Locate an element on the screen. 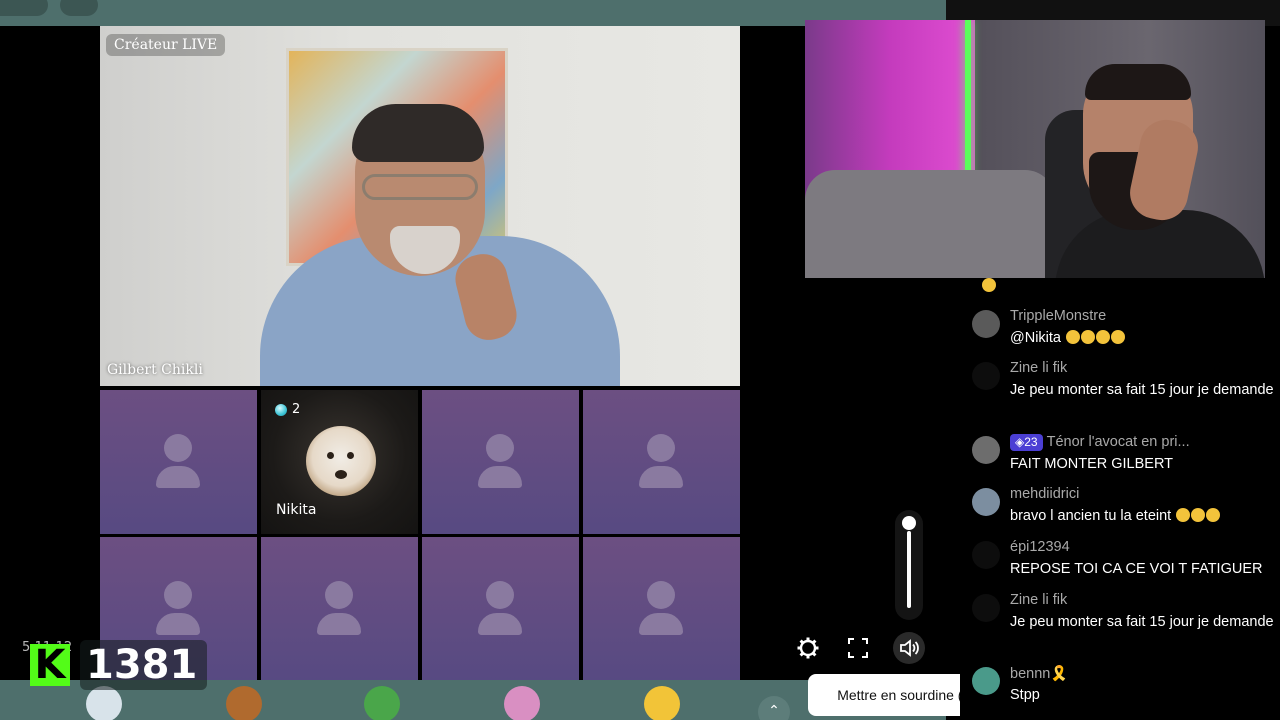  chat-username: TrippleMonstre is located at coordinates (1058, 316).